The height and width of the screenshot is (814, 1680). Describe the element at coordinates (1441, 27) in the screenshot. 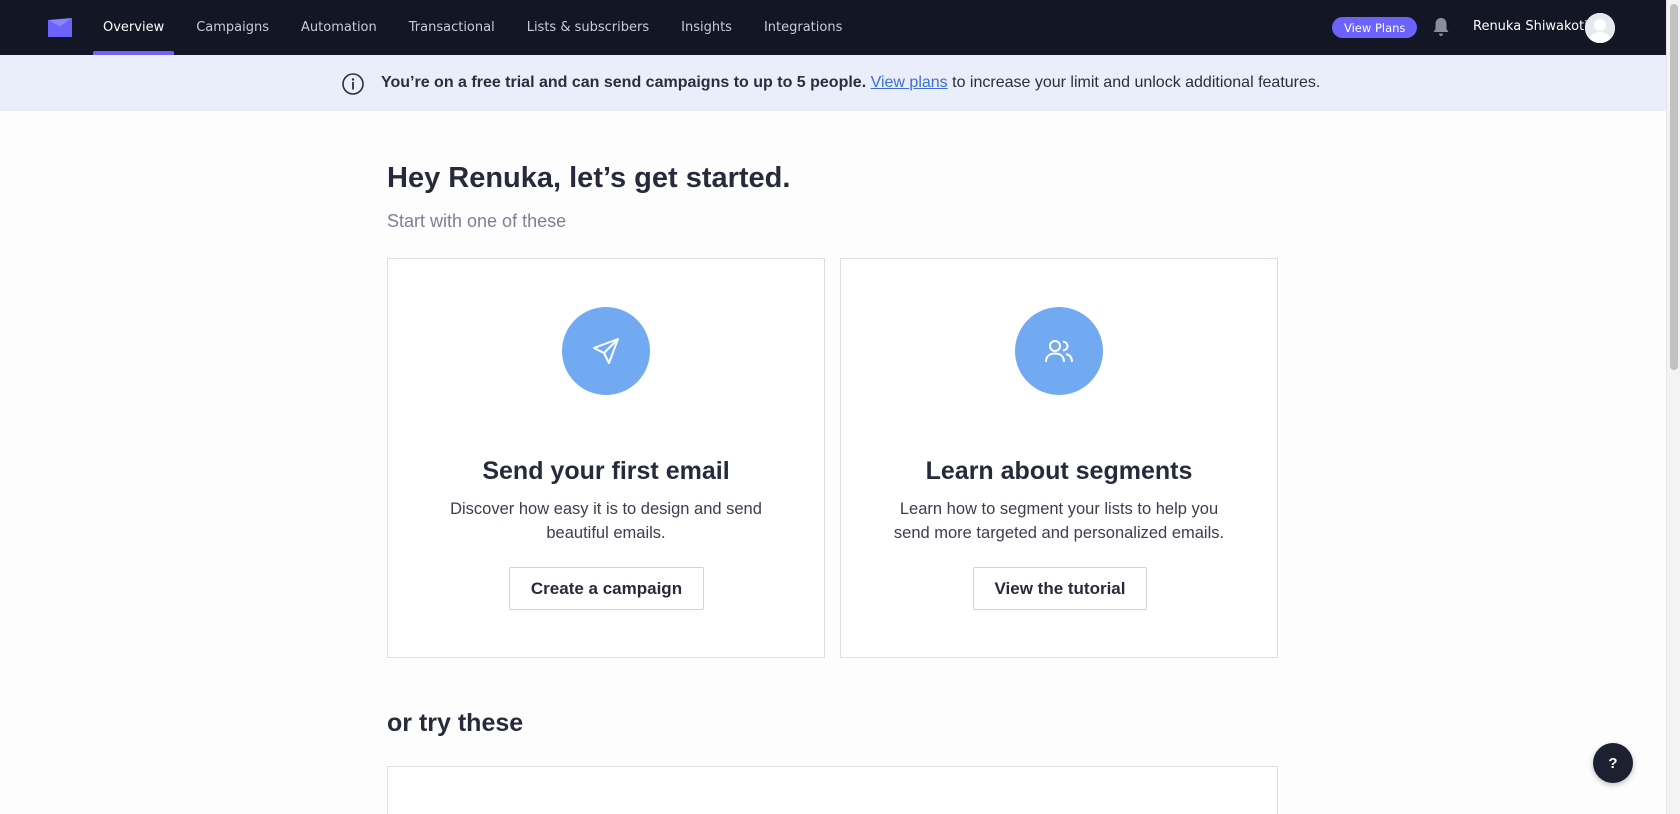

I see `bell-icon` at that location.